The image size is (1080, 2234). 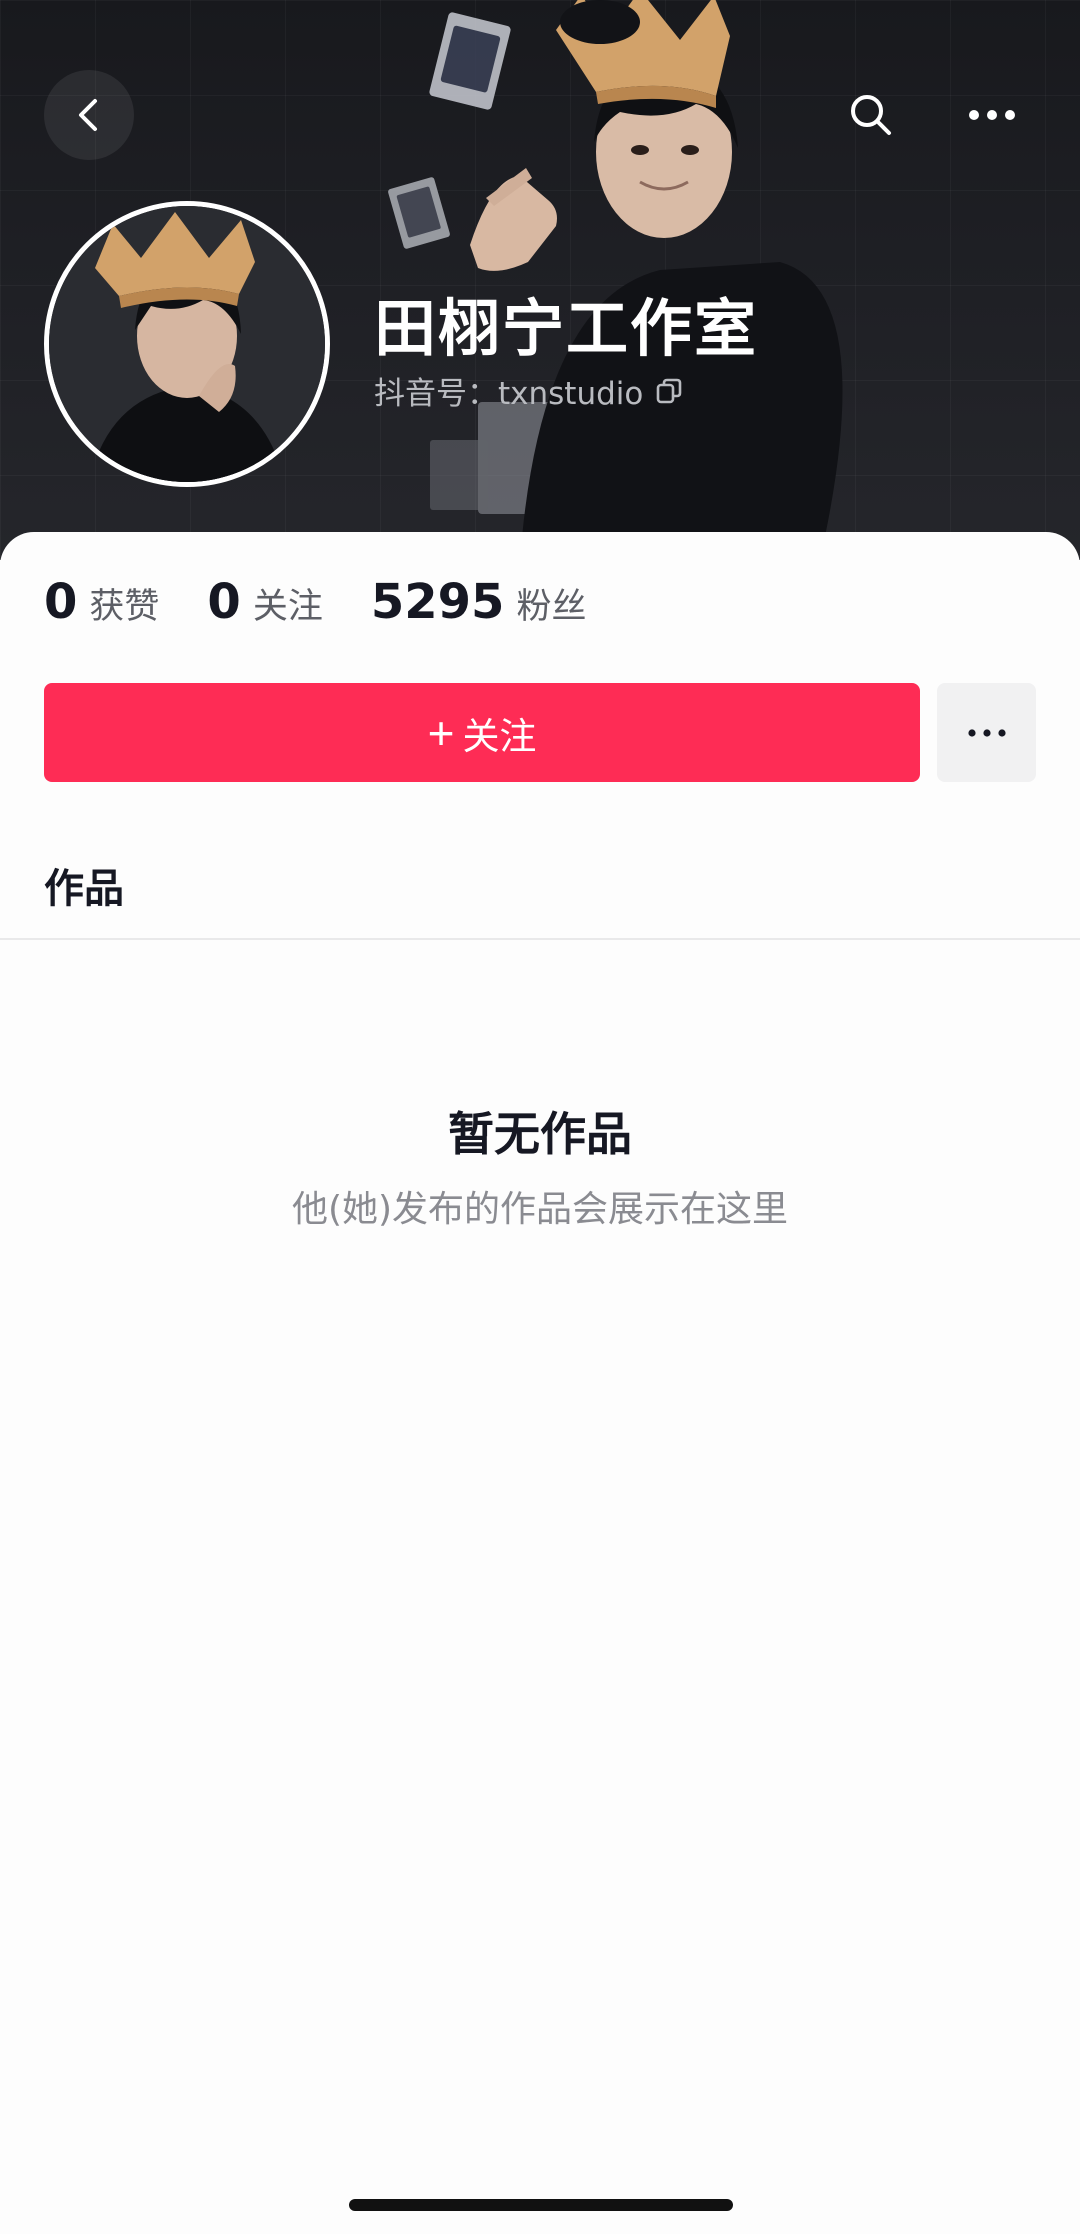 I want to click on more-options-button, so click(x=992, y=115).